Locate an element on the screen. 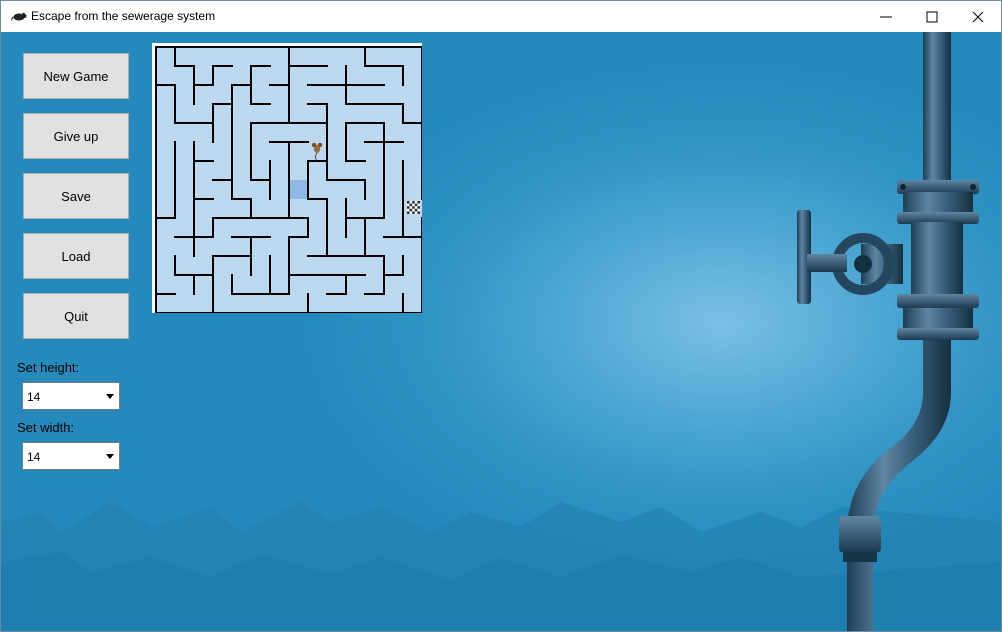 Image resolution: width=1002 pixels, height=632 pixels. width-value: 14 is located at coordinates (34, 457).